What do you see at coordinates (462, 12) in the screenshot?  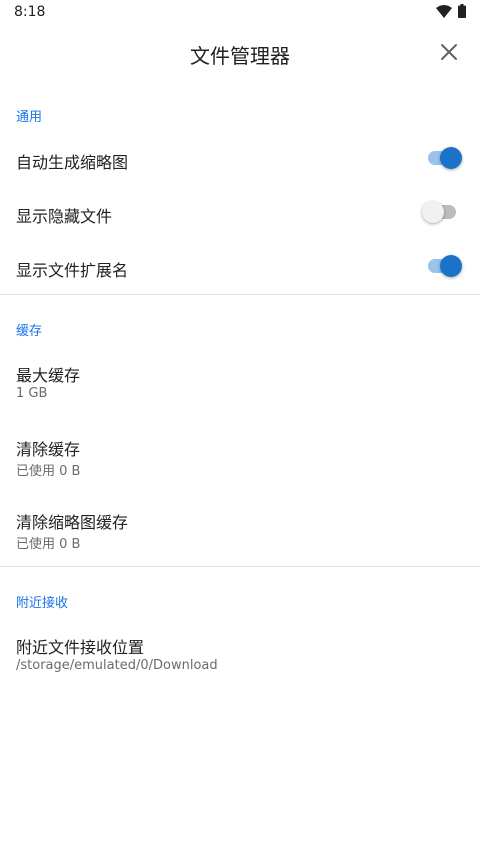 I see `battery-icon` at bounding box center [462, 12].